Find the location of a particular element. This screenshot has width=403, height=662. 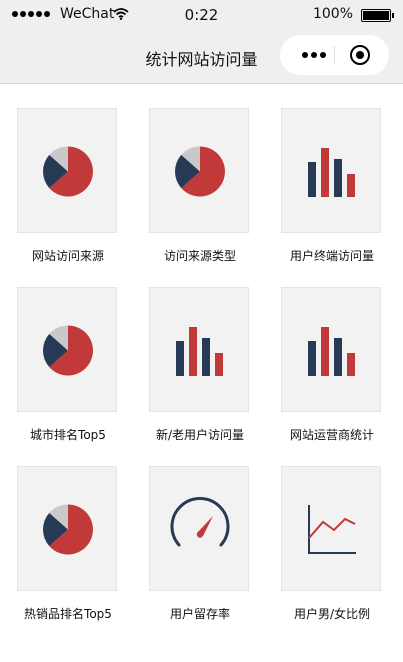

battery-percent: 100% is located at coordinates (332, 14).